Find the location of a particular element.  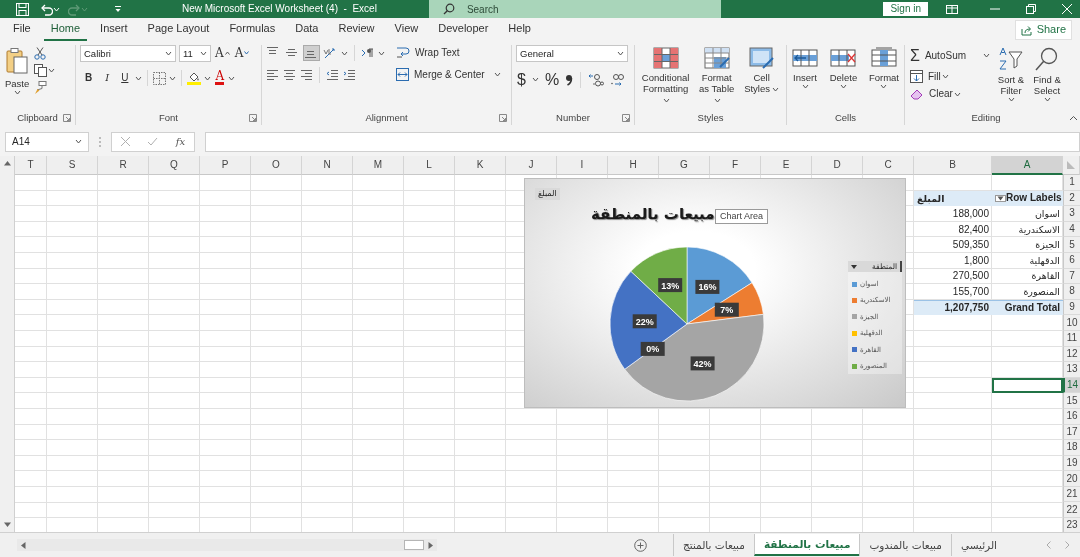

font-color-button: A is located at coordinates (220, 78).